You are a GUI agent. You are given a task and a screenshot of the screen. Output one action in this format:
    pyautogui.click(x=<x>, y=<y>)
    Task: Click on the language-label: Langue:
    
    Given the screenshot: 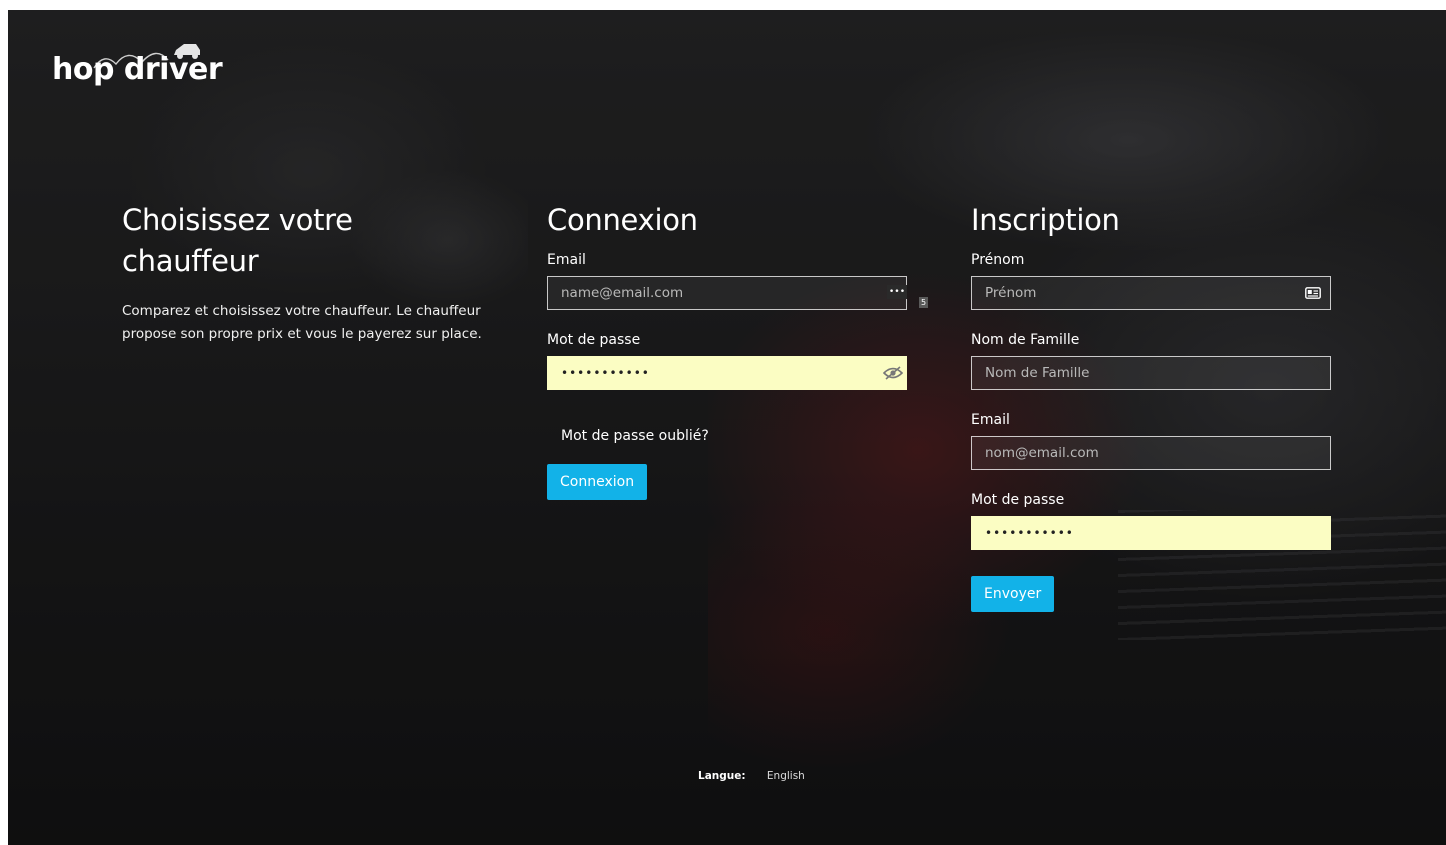 What is the action you would take?
    pyautogui.click(x=722, y=776)
    